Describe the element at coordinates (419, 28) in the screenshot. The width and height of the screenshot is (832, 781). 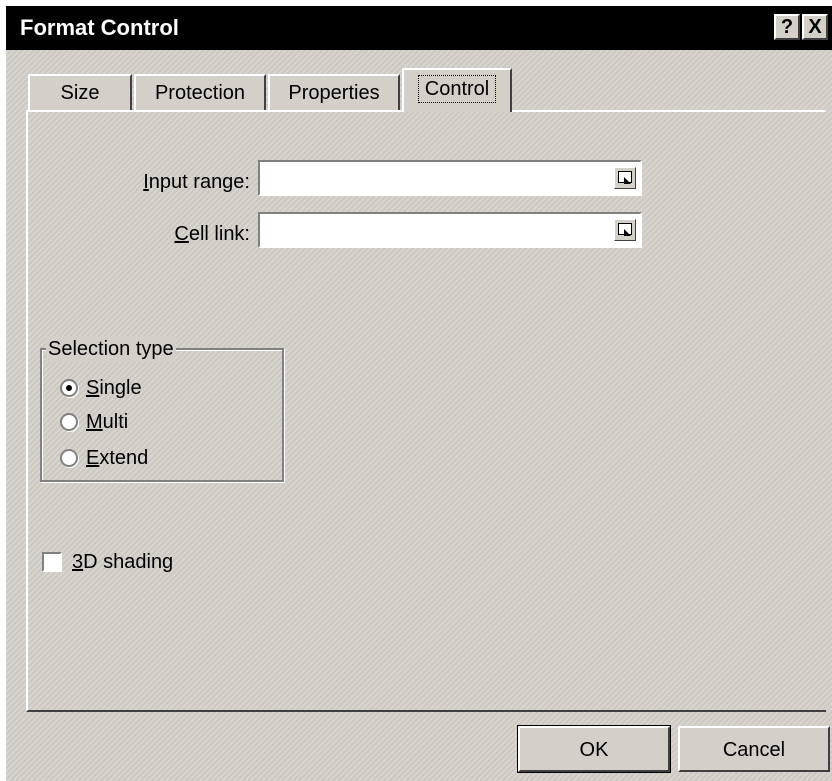
I see `title-bar: Format Control ? X` at that location.